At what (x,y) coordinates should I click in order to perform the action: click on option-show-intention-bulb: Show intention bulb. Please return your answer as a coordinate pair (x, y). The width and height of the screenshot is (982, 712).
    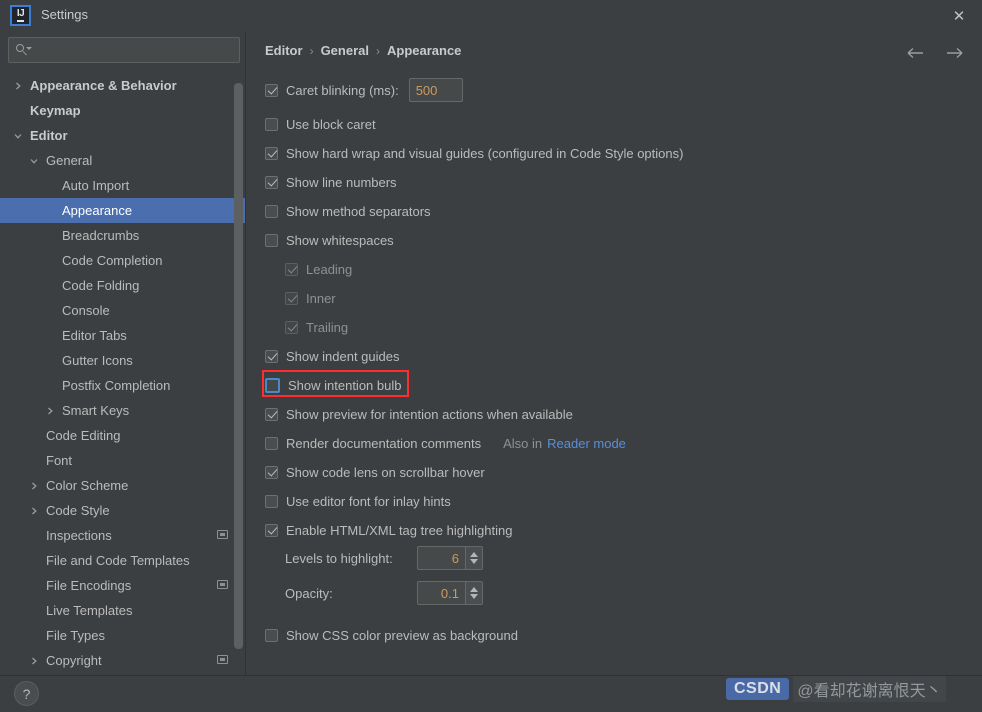
    Looking at the image, I should click on (333, 385).